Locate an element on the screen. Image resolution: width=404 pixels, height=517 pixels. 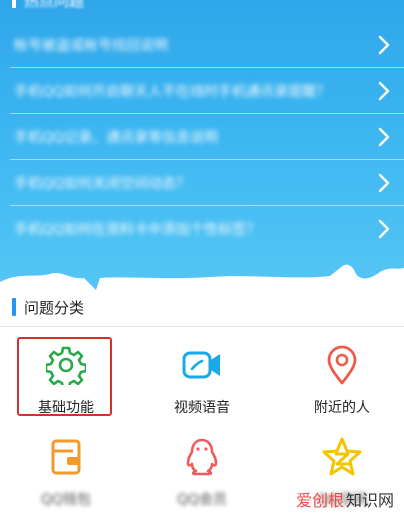
hot-question-text: 手机QQ如何在资料卡中添加个性标签？ is located at coordinates (137, 230).